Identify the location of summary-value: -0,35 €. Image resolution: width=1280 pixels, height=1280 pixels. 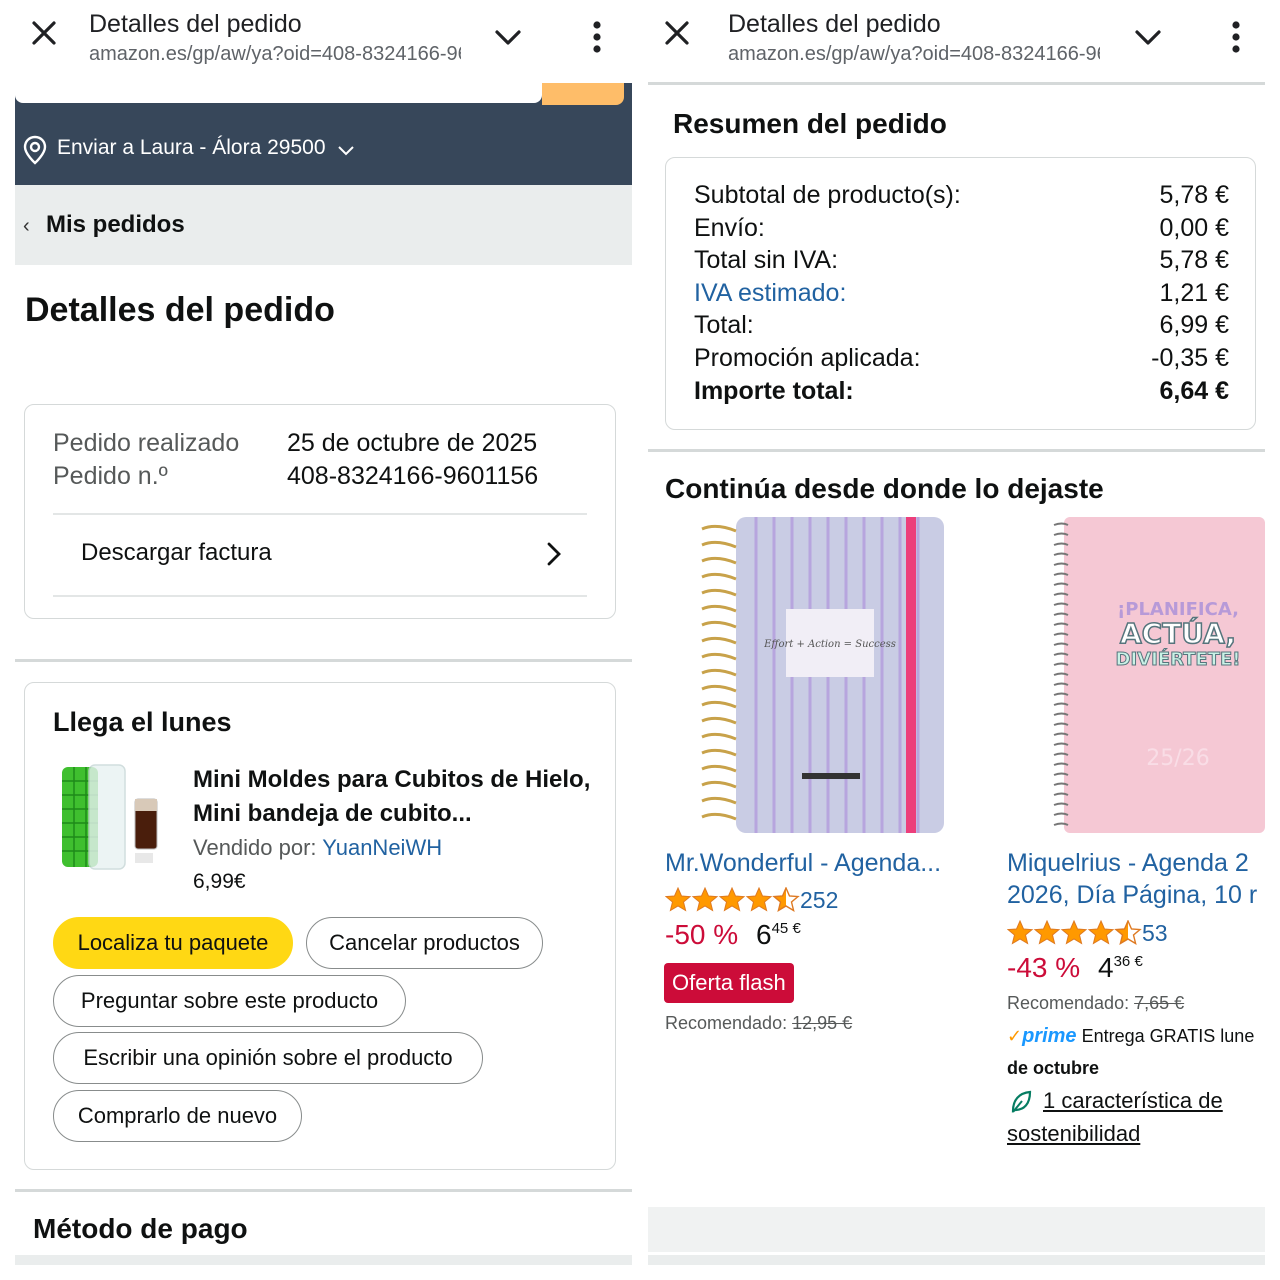
(1190, 358).